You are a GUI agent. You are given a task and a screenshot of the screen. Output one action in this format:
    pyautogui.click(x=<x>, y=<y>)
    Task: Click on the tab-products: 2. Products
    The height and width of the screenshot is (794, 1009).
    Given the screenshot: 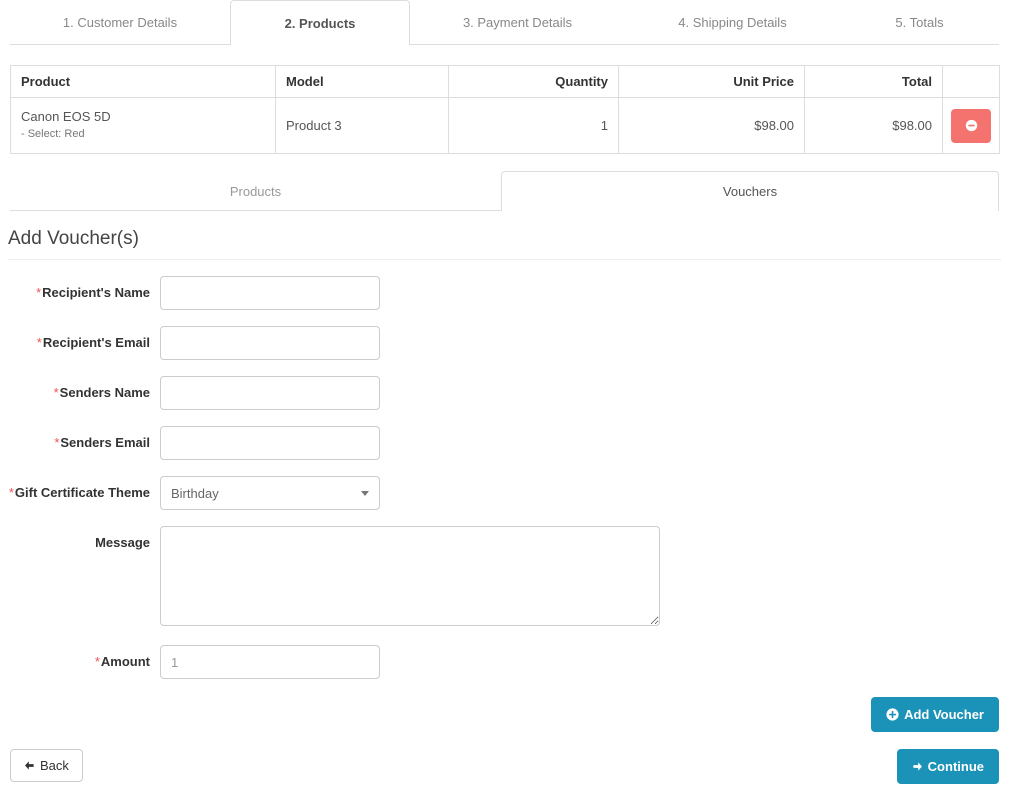 What is the action you would take?
    pyautogui.click(x=320, y=22)
    